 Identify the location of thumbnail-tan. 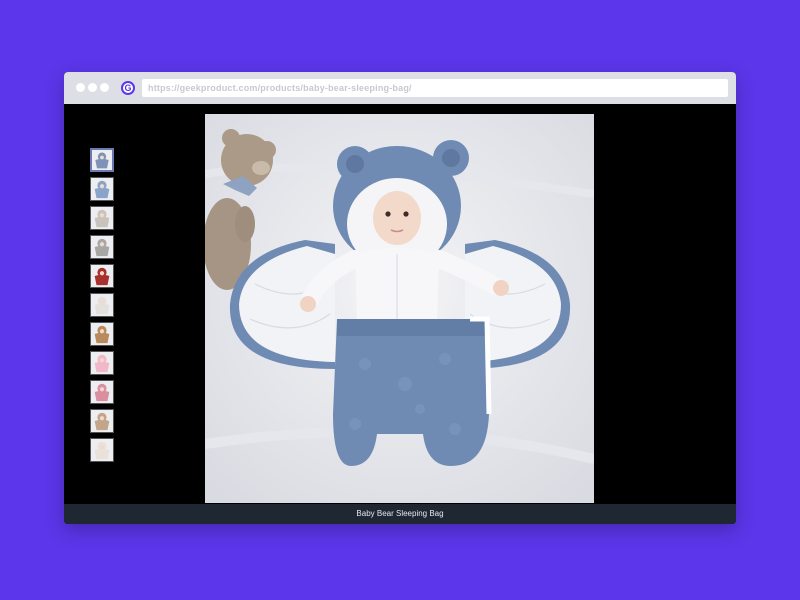
(102, 334).